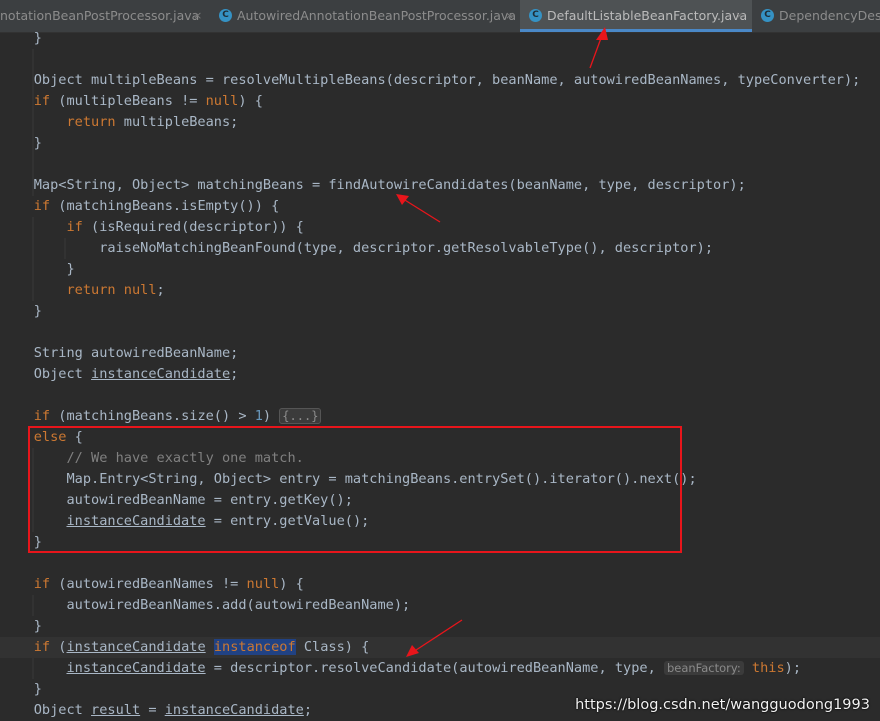 The image size is (880, 721). What do you see at coordinates (152, 710) in the screenshot?
I see `code-token: =` at bounding box center [152, 710].